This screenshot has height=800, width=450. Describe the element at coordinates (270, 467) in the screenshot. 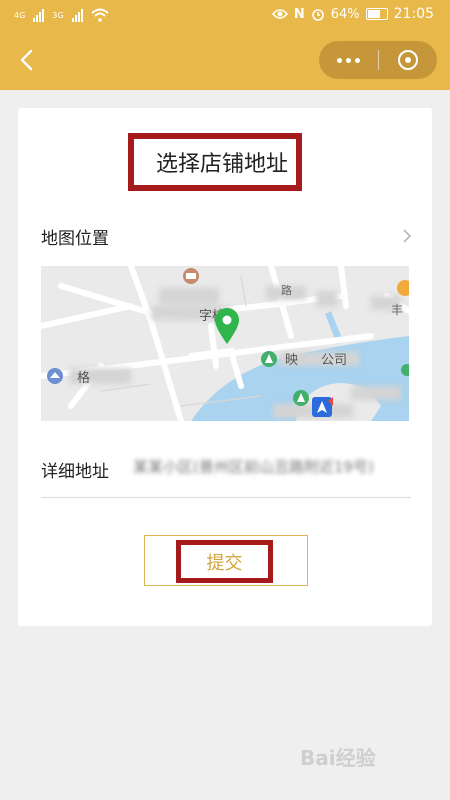

I see `detail-address-input: 某某小区(普州区前山丑路附近19号)` at that location.